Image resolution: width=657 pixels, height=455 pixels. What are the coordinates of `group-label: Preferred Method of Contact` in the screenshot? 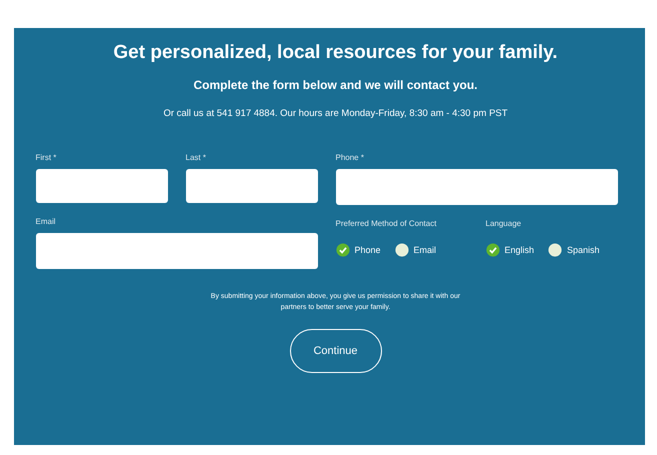 It's located at (386, 223).